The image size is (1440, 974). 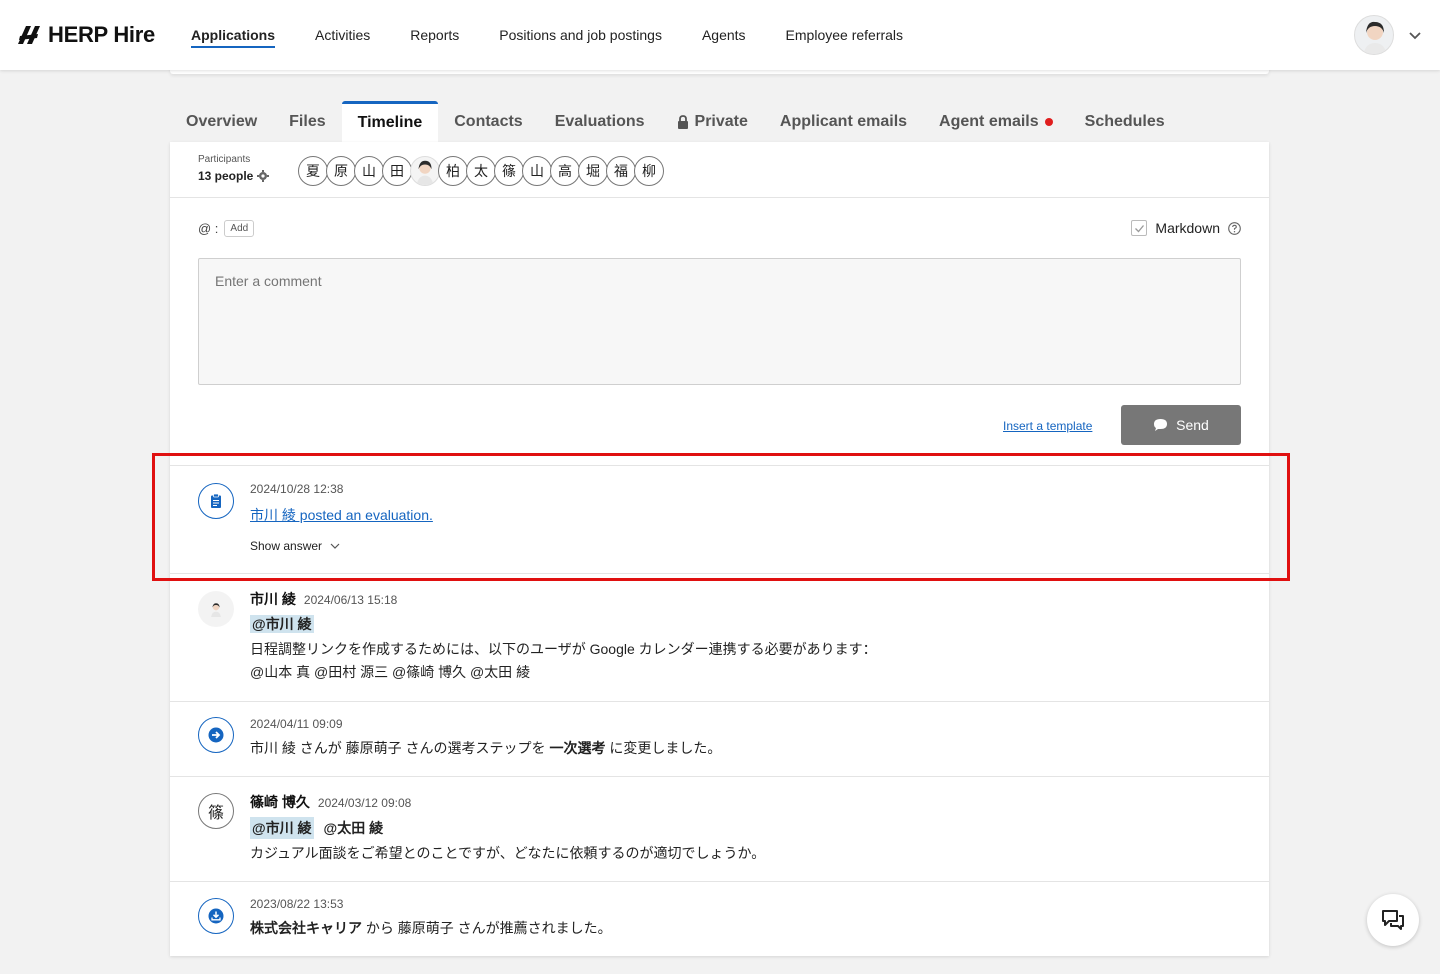 What do you see at coordinates (313, 171) in the screenshot?
I see `participant-avatar: 夏` at bounding box center [313, 171].